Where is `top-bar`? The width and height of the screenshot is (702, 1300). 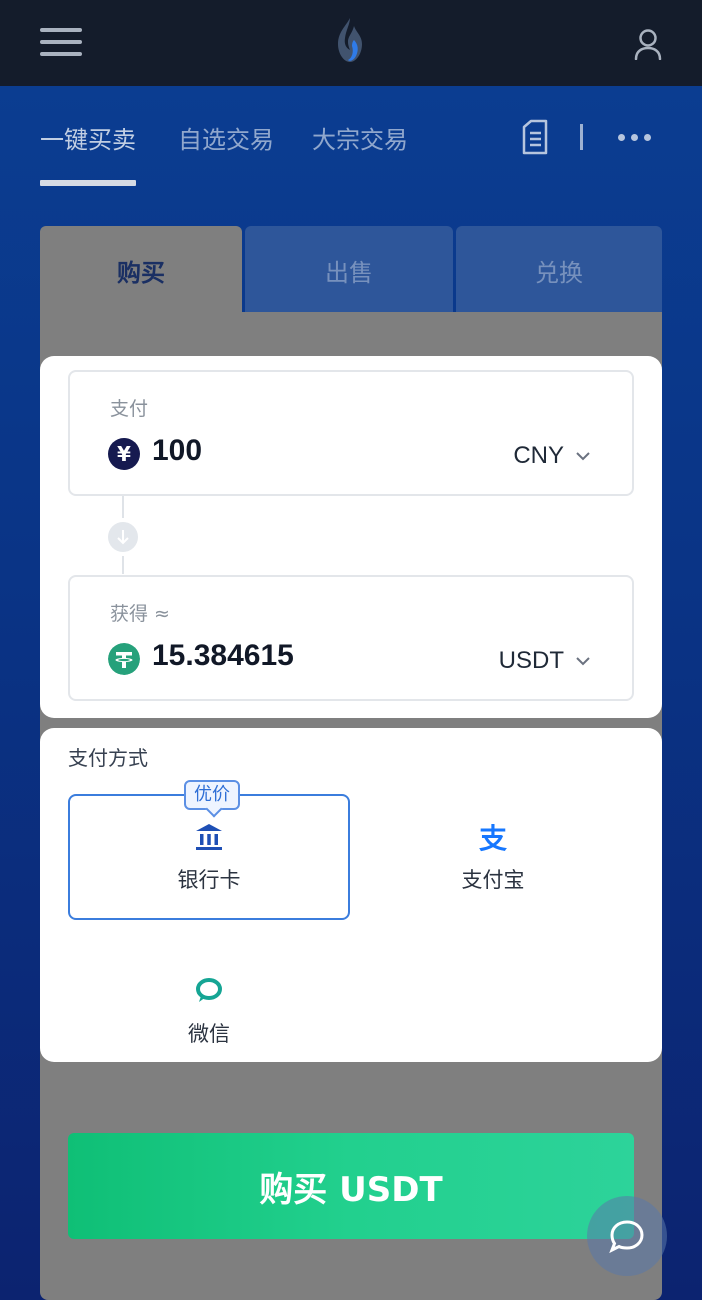 top-bar is located at coordinates (351, 43).